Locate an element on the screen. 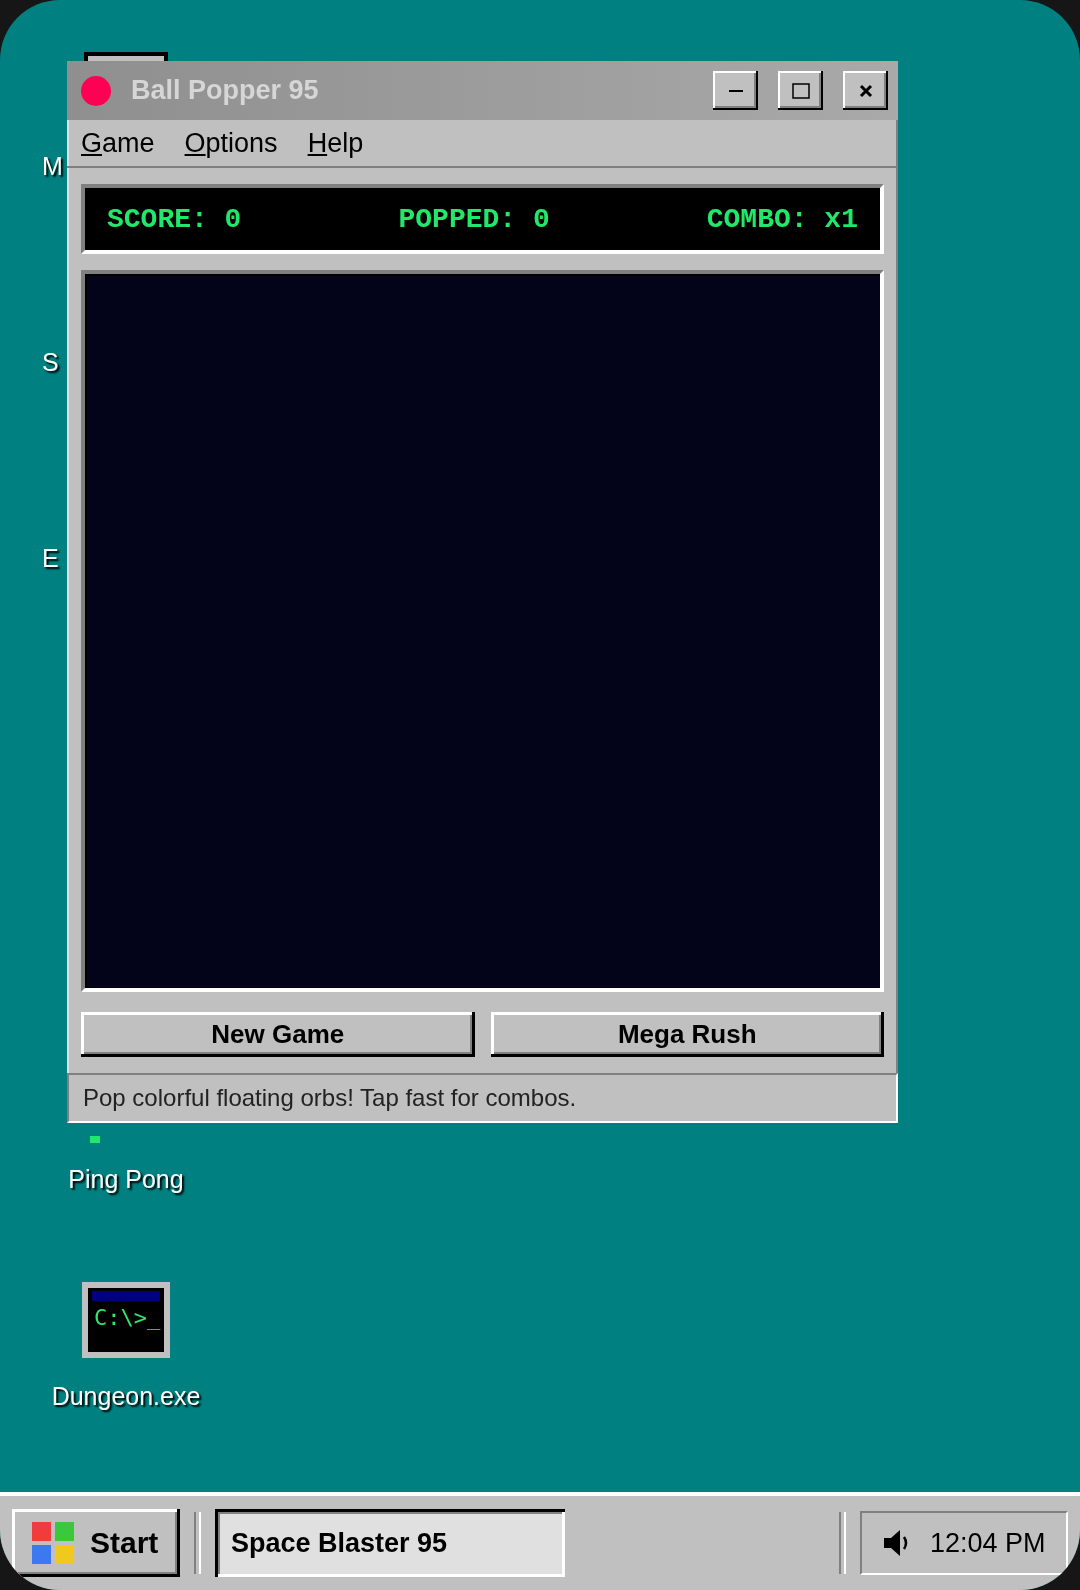 This screenshot has width=1080, height=1590. icon-label: E is located at coordinates (50, 558).